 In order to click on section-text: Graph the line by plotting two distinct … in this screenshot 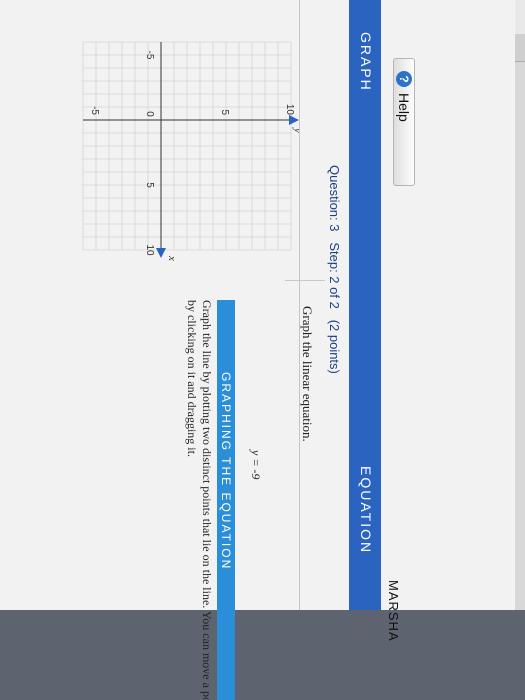, I will do `click(199, 500)`.